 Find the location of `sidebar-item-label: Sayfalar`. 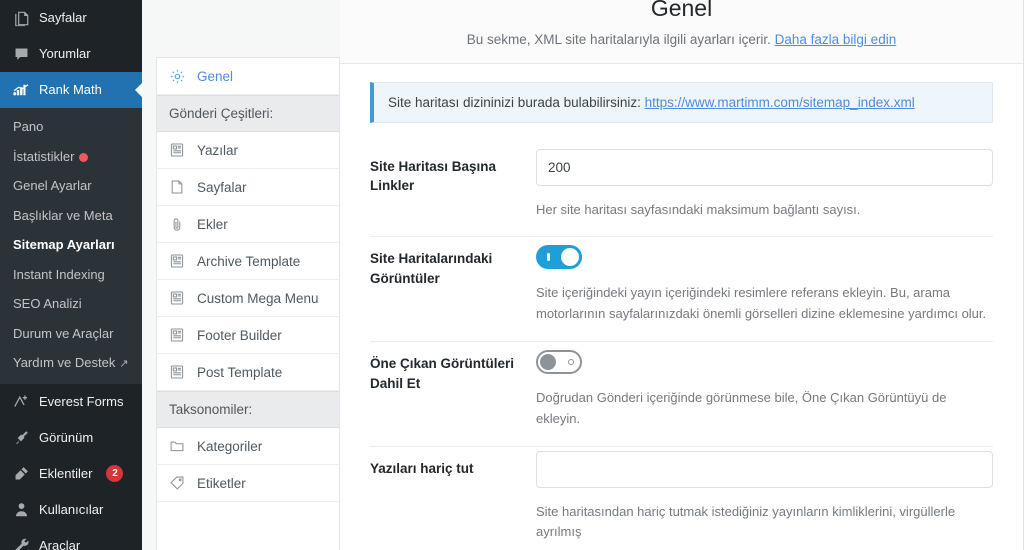

sidebar-item-label: Sayfalar is located at coordinates (63, 18).